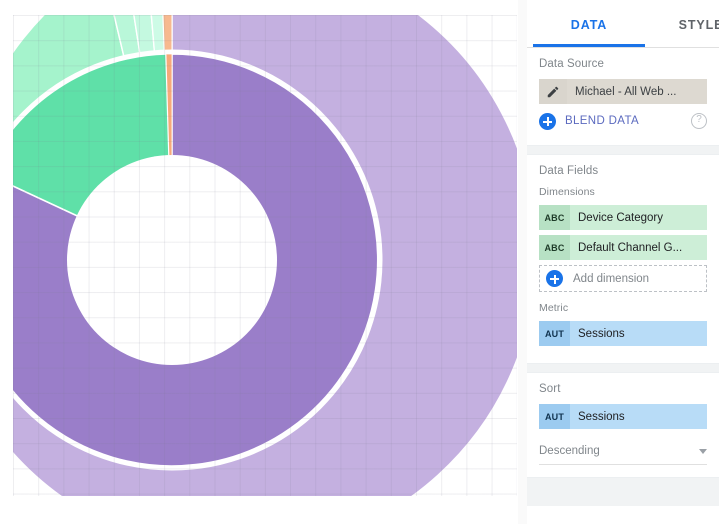 This screenshot has height=524, width=719. I want to click on blend-data-label: BLEND DATA, so click(602, 121).